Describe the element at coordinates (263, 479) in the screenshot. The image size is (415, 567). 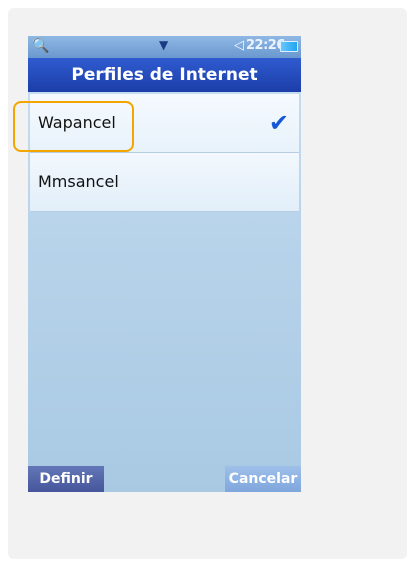
I see `cancelar-button: Cancelar` at that location.